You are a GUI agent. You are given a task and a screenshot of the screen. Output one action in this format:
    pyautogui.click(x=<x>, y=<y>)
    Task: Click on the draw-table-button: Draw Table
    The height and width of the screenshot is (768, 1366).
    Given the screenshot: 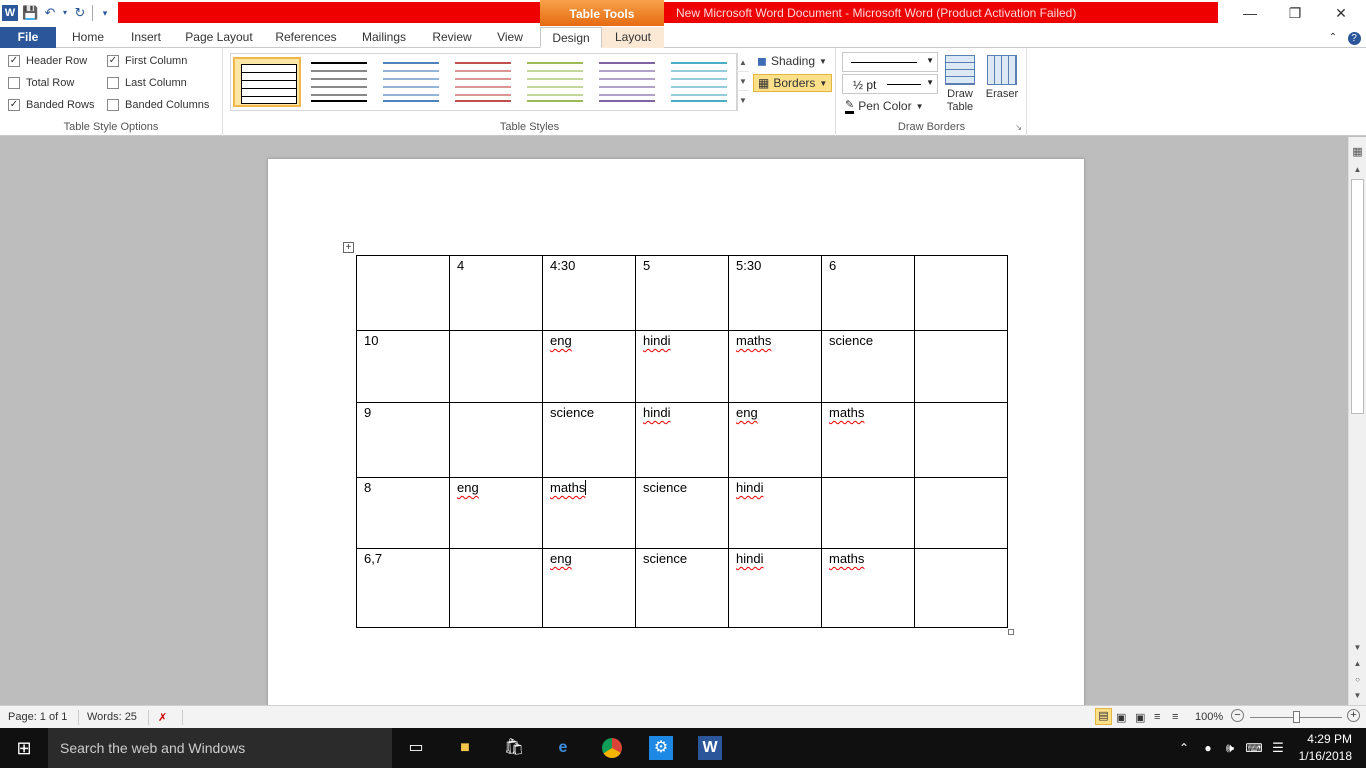 What is the action you would take?
    pyautogui.click(x=960, y=84)
    